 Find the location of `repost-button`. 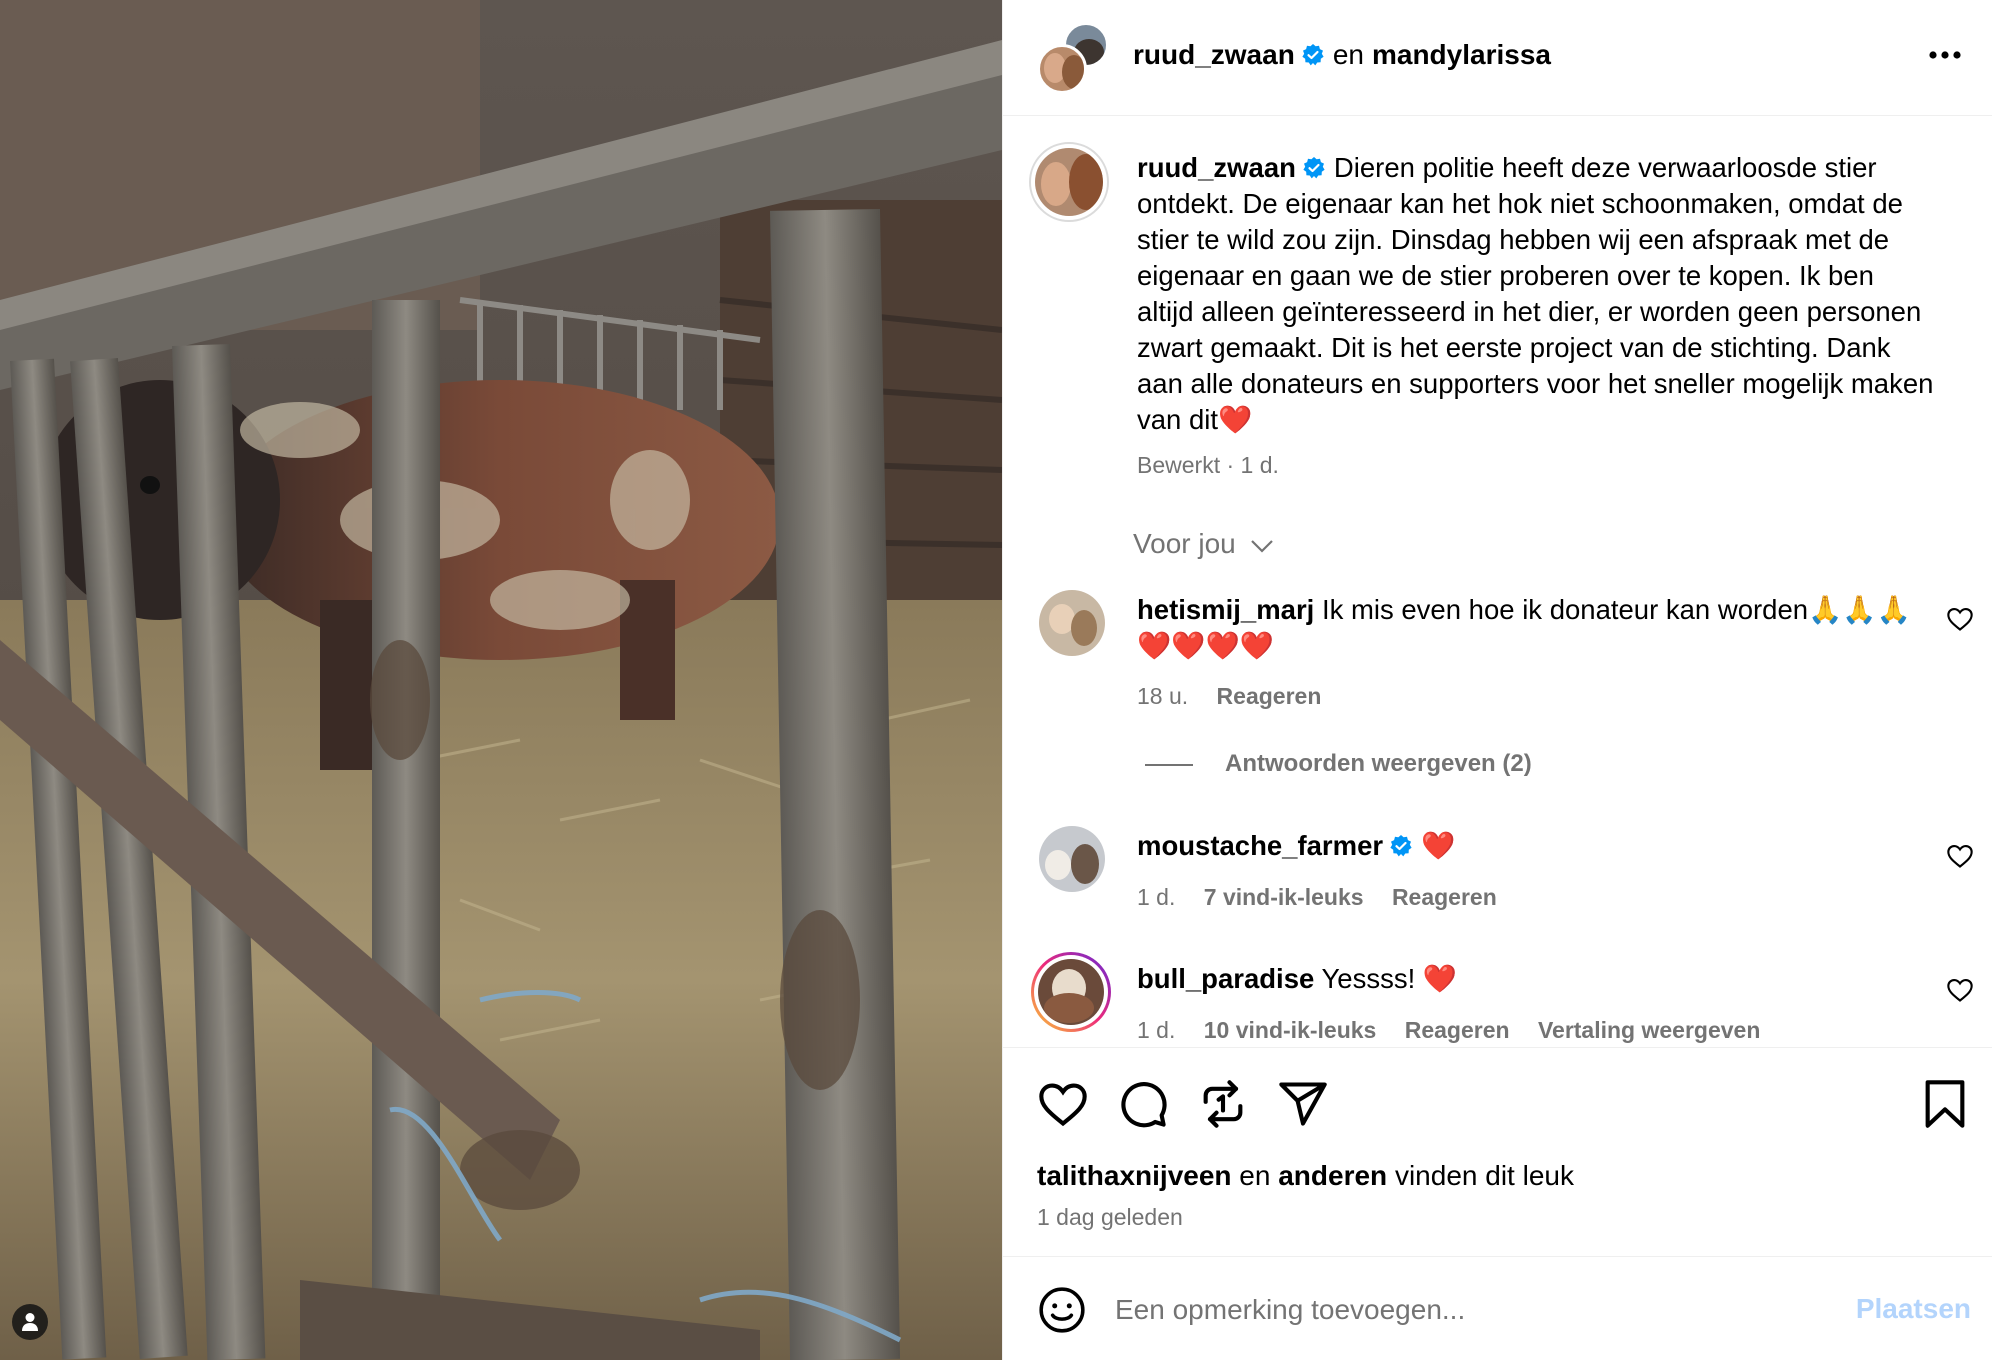

repost-button is located at coordinates (1223, 1104).